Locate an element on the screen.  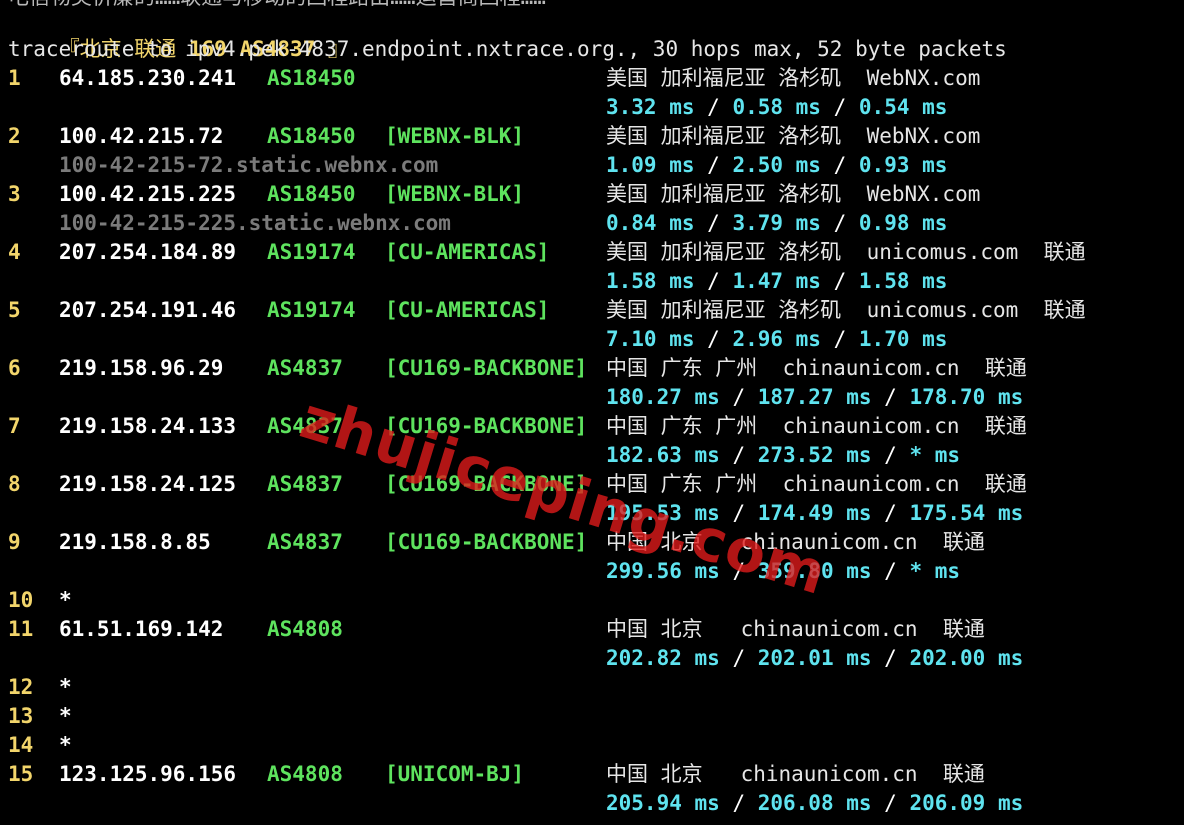
hop-ip: 219.158.24.125 is located at coordinates (148, 484).